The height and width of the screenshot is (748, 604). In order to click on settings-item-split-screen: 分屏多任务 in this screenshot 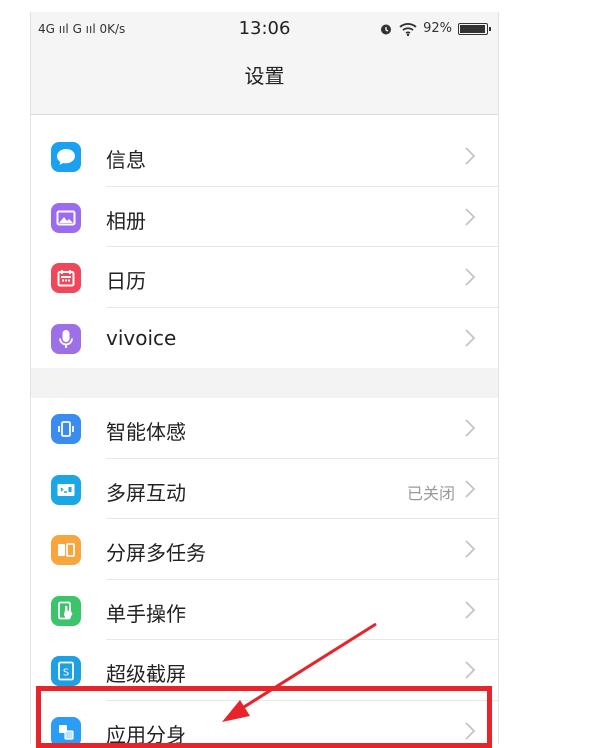, I will do `click(264, 549)`.